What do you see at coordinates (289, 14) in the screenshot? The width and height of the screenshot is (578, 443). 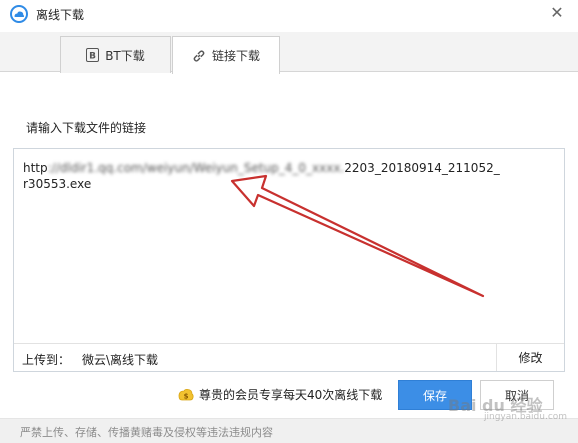 I see `title-bar: 离线下载 ✕` at bounding box center [289, 14].